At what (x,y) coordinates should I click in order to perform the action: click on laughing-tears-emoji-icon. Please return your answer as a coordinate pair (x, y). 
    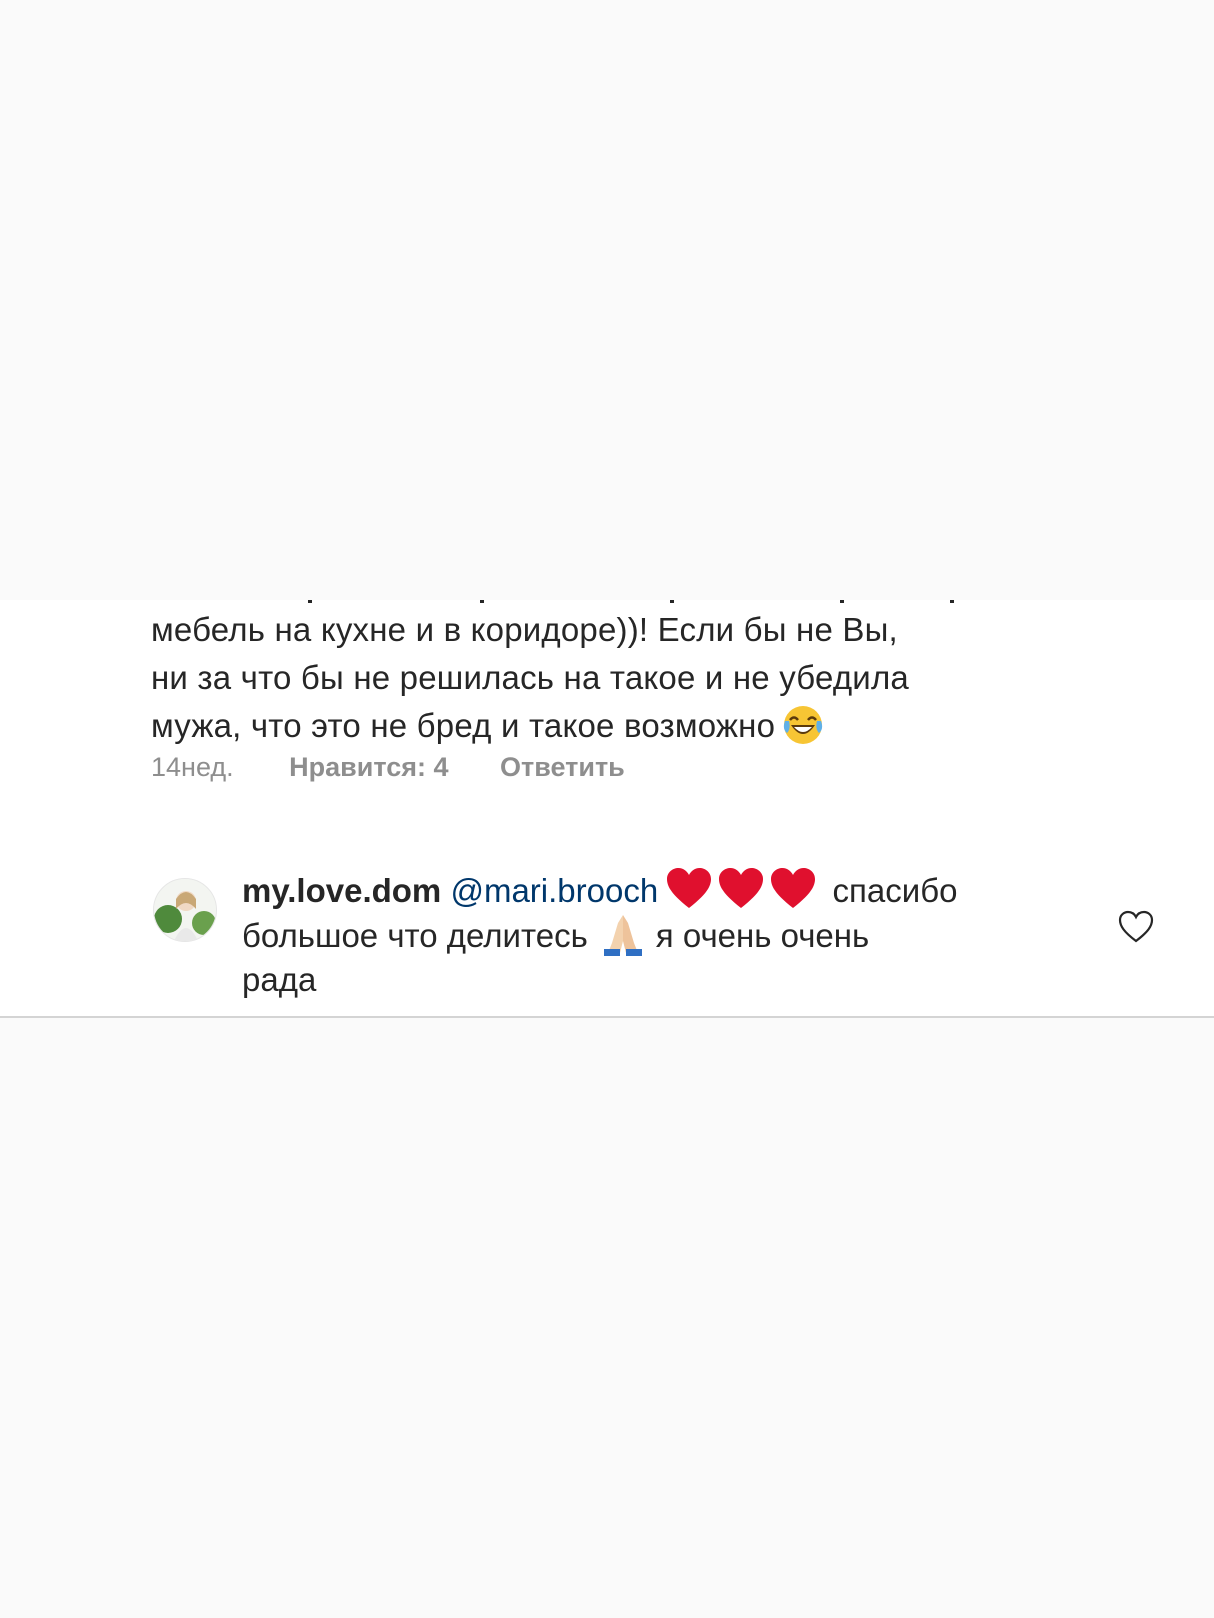
    Looking at the image, I should click on (803, 725).